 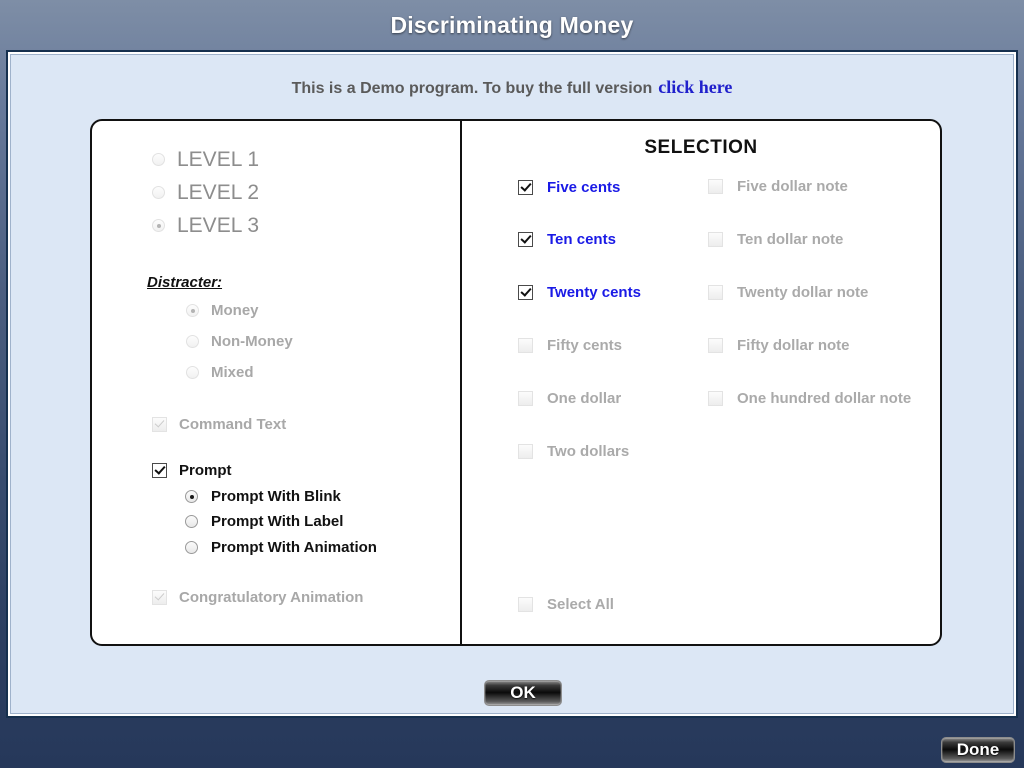 I want to click on twenty-cents-option: Twenty cents, so click(x=579, y=292).